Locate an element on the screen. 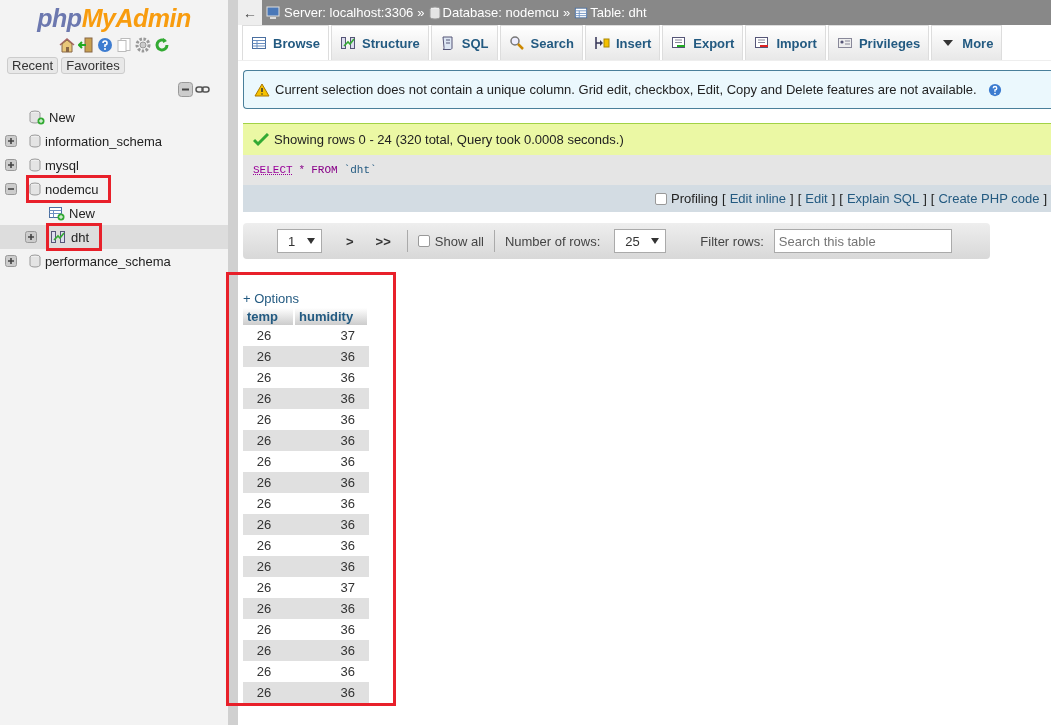 The width and height of the screenshot is (1051, 725). tree-item-label: mysql is located at coordinates (62, 165).